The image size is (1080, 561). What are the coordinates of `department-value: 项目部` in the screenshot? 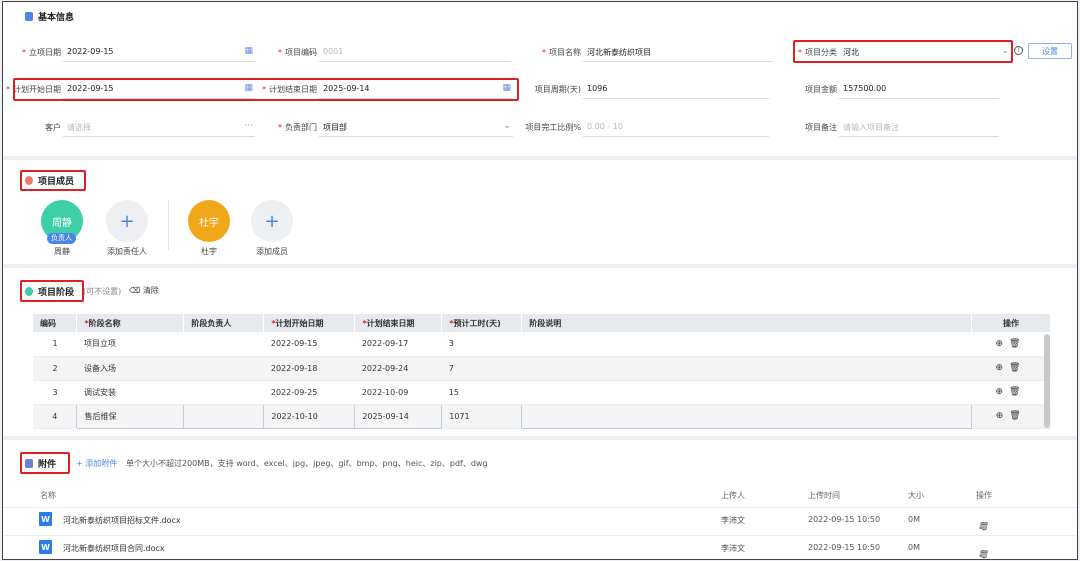 It's located at (335, 127).